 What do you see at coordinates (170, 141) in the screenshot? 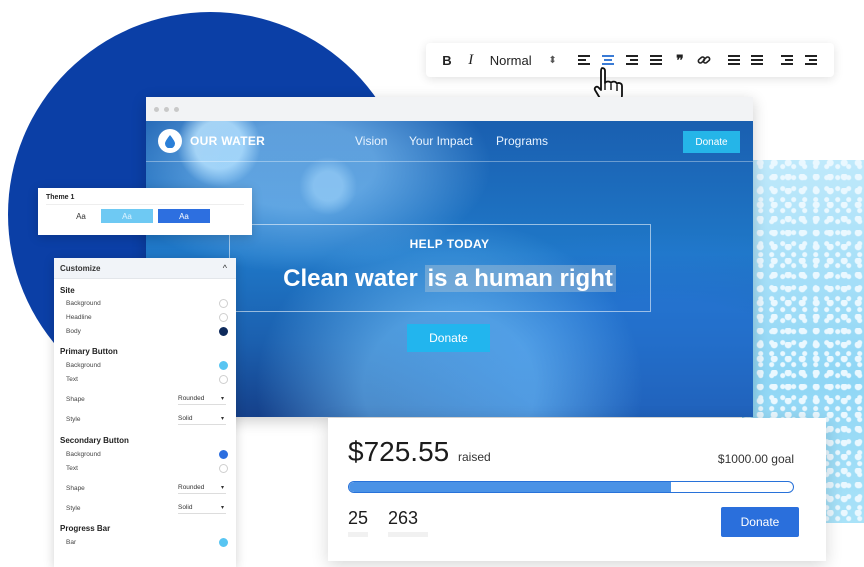
I see `water-drop-icon` at bounding box center [170, 141].